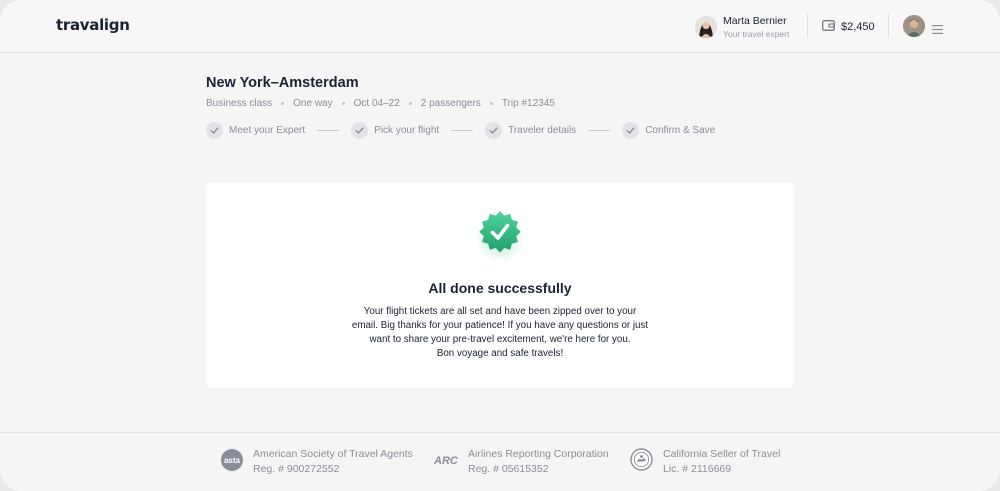  I want to click on wallet-balance-button: $2,450, so click(848, 27).